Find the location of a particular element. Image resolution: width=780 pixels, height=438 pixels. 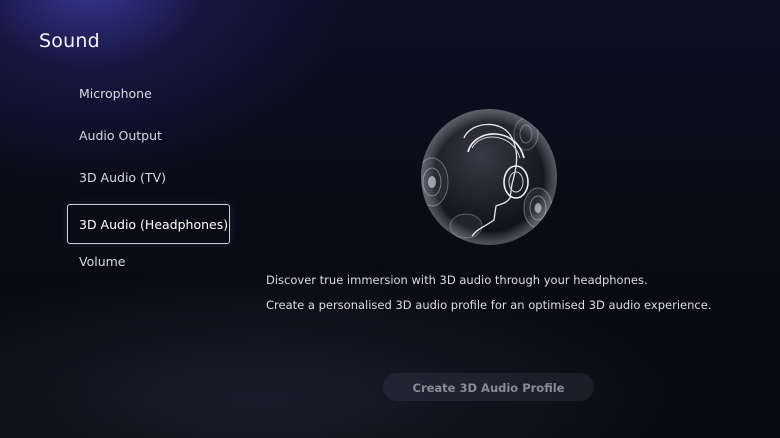

menu-item-volume: Volume is located at coordinates (148, 267).